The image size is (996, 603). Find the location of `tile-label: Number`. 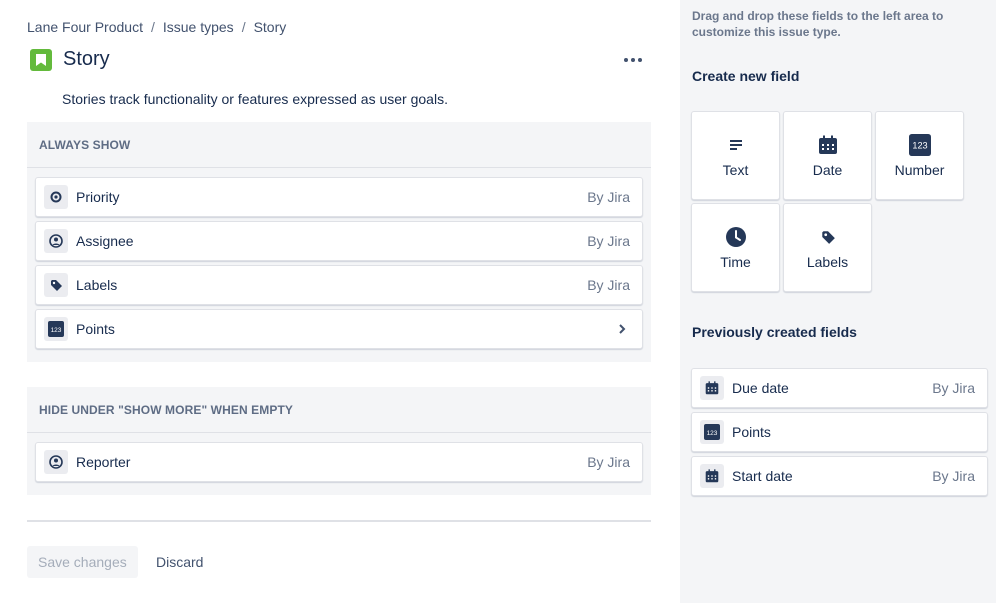

tile-label: Number is located at coordinates (919, 169).